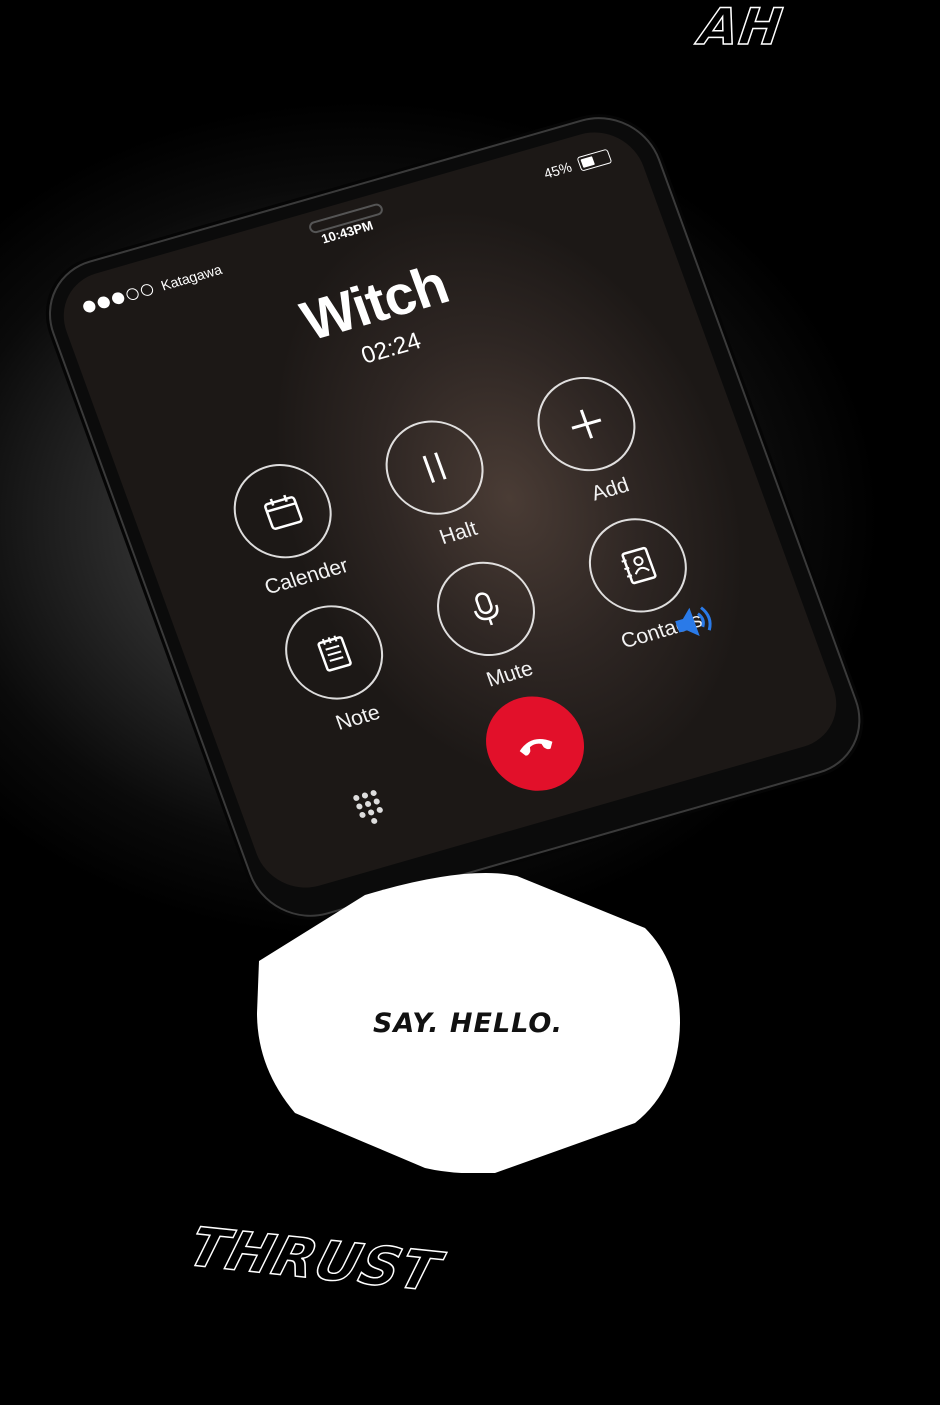 The height and width of the screenshot is (1405, 940). I want to click on sfx-ah: AH, so click(741, 28).